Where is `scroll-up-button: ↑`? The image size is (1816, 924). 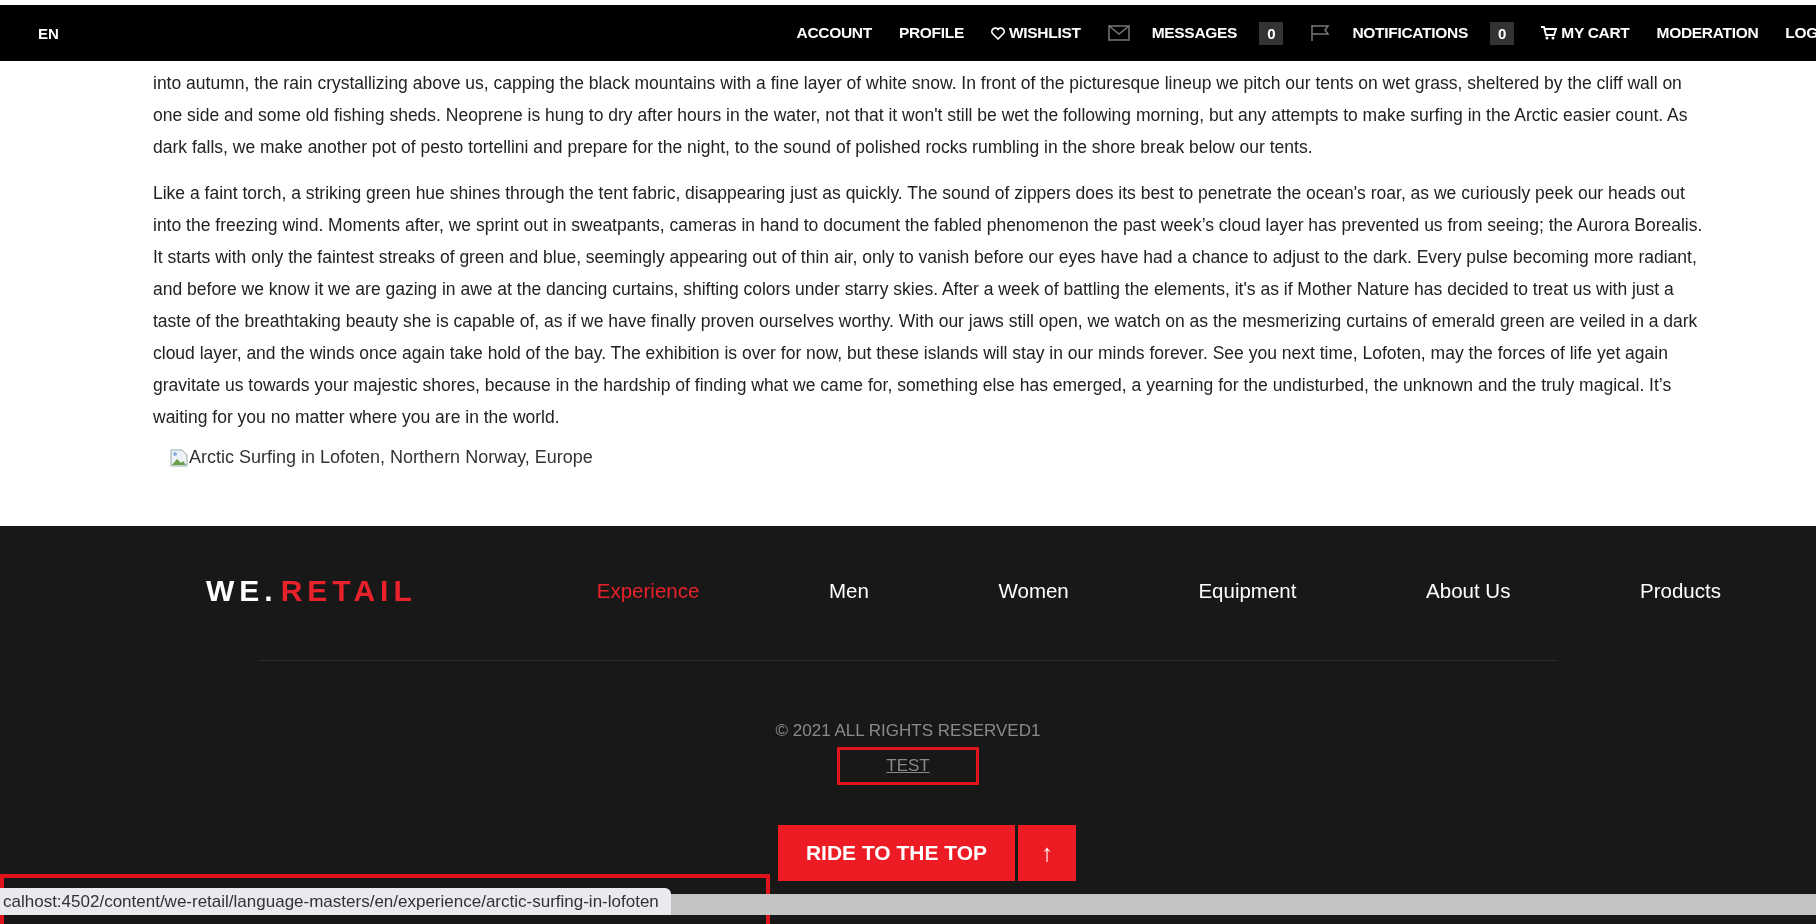 scroll-up-button: ↑ is located at coordinates (1047, 853).